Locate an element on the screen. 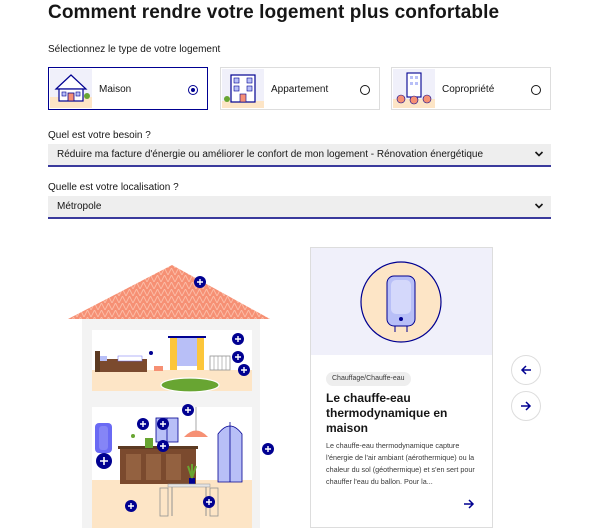  arrow-left-icon is located at coordinates (525, 370).